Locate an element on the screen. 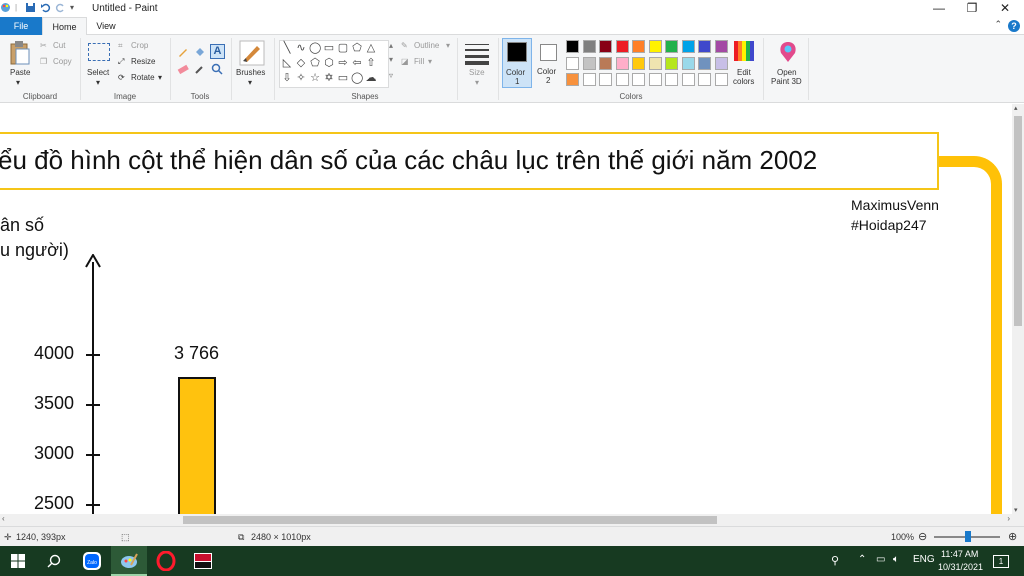 The width and height of the screenshot is (1024, 576). cloud-callout-shape-icon: ☁ is located at coordinates (371, 78).